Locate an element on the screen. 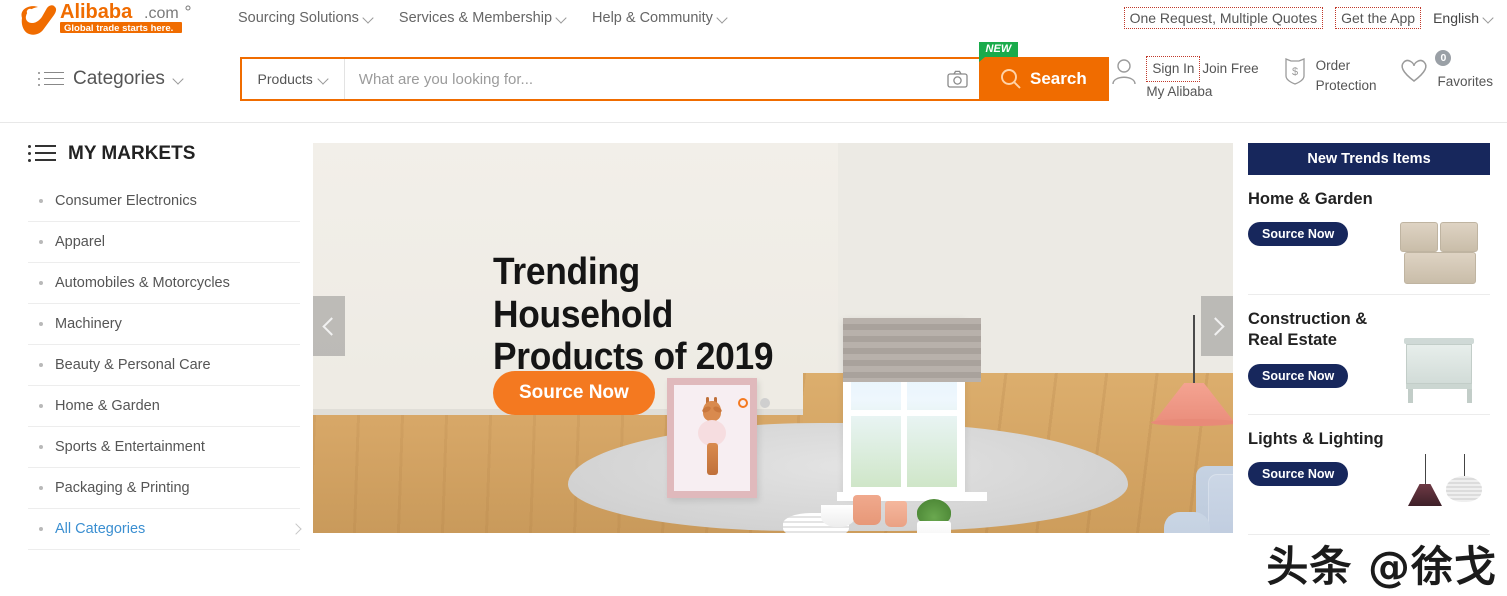 The image size is (1507, 596). my-markets-header: MY MARKETS is located at coordinates (164, 154).